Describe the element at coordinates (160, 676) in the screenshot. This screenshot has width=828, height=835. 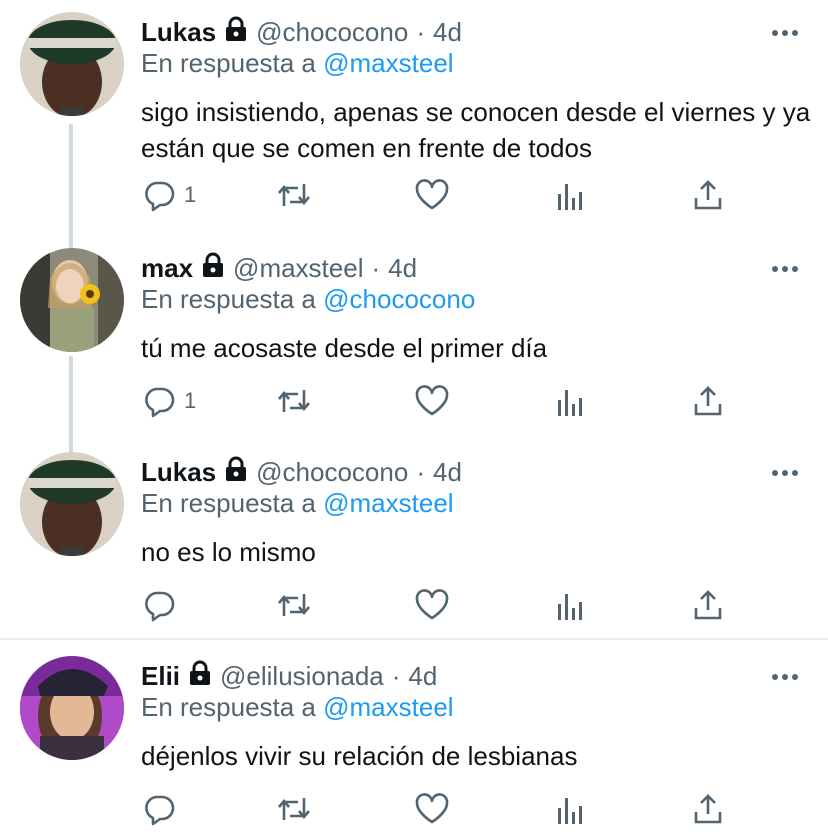
I see `display-name: Elii` at that location.